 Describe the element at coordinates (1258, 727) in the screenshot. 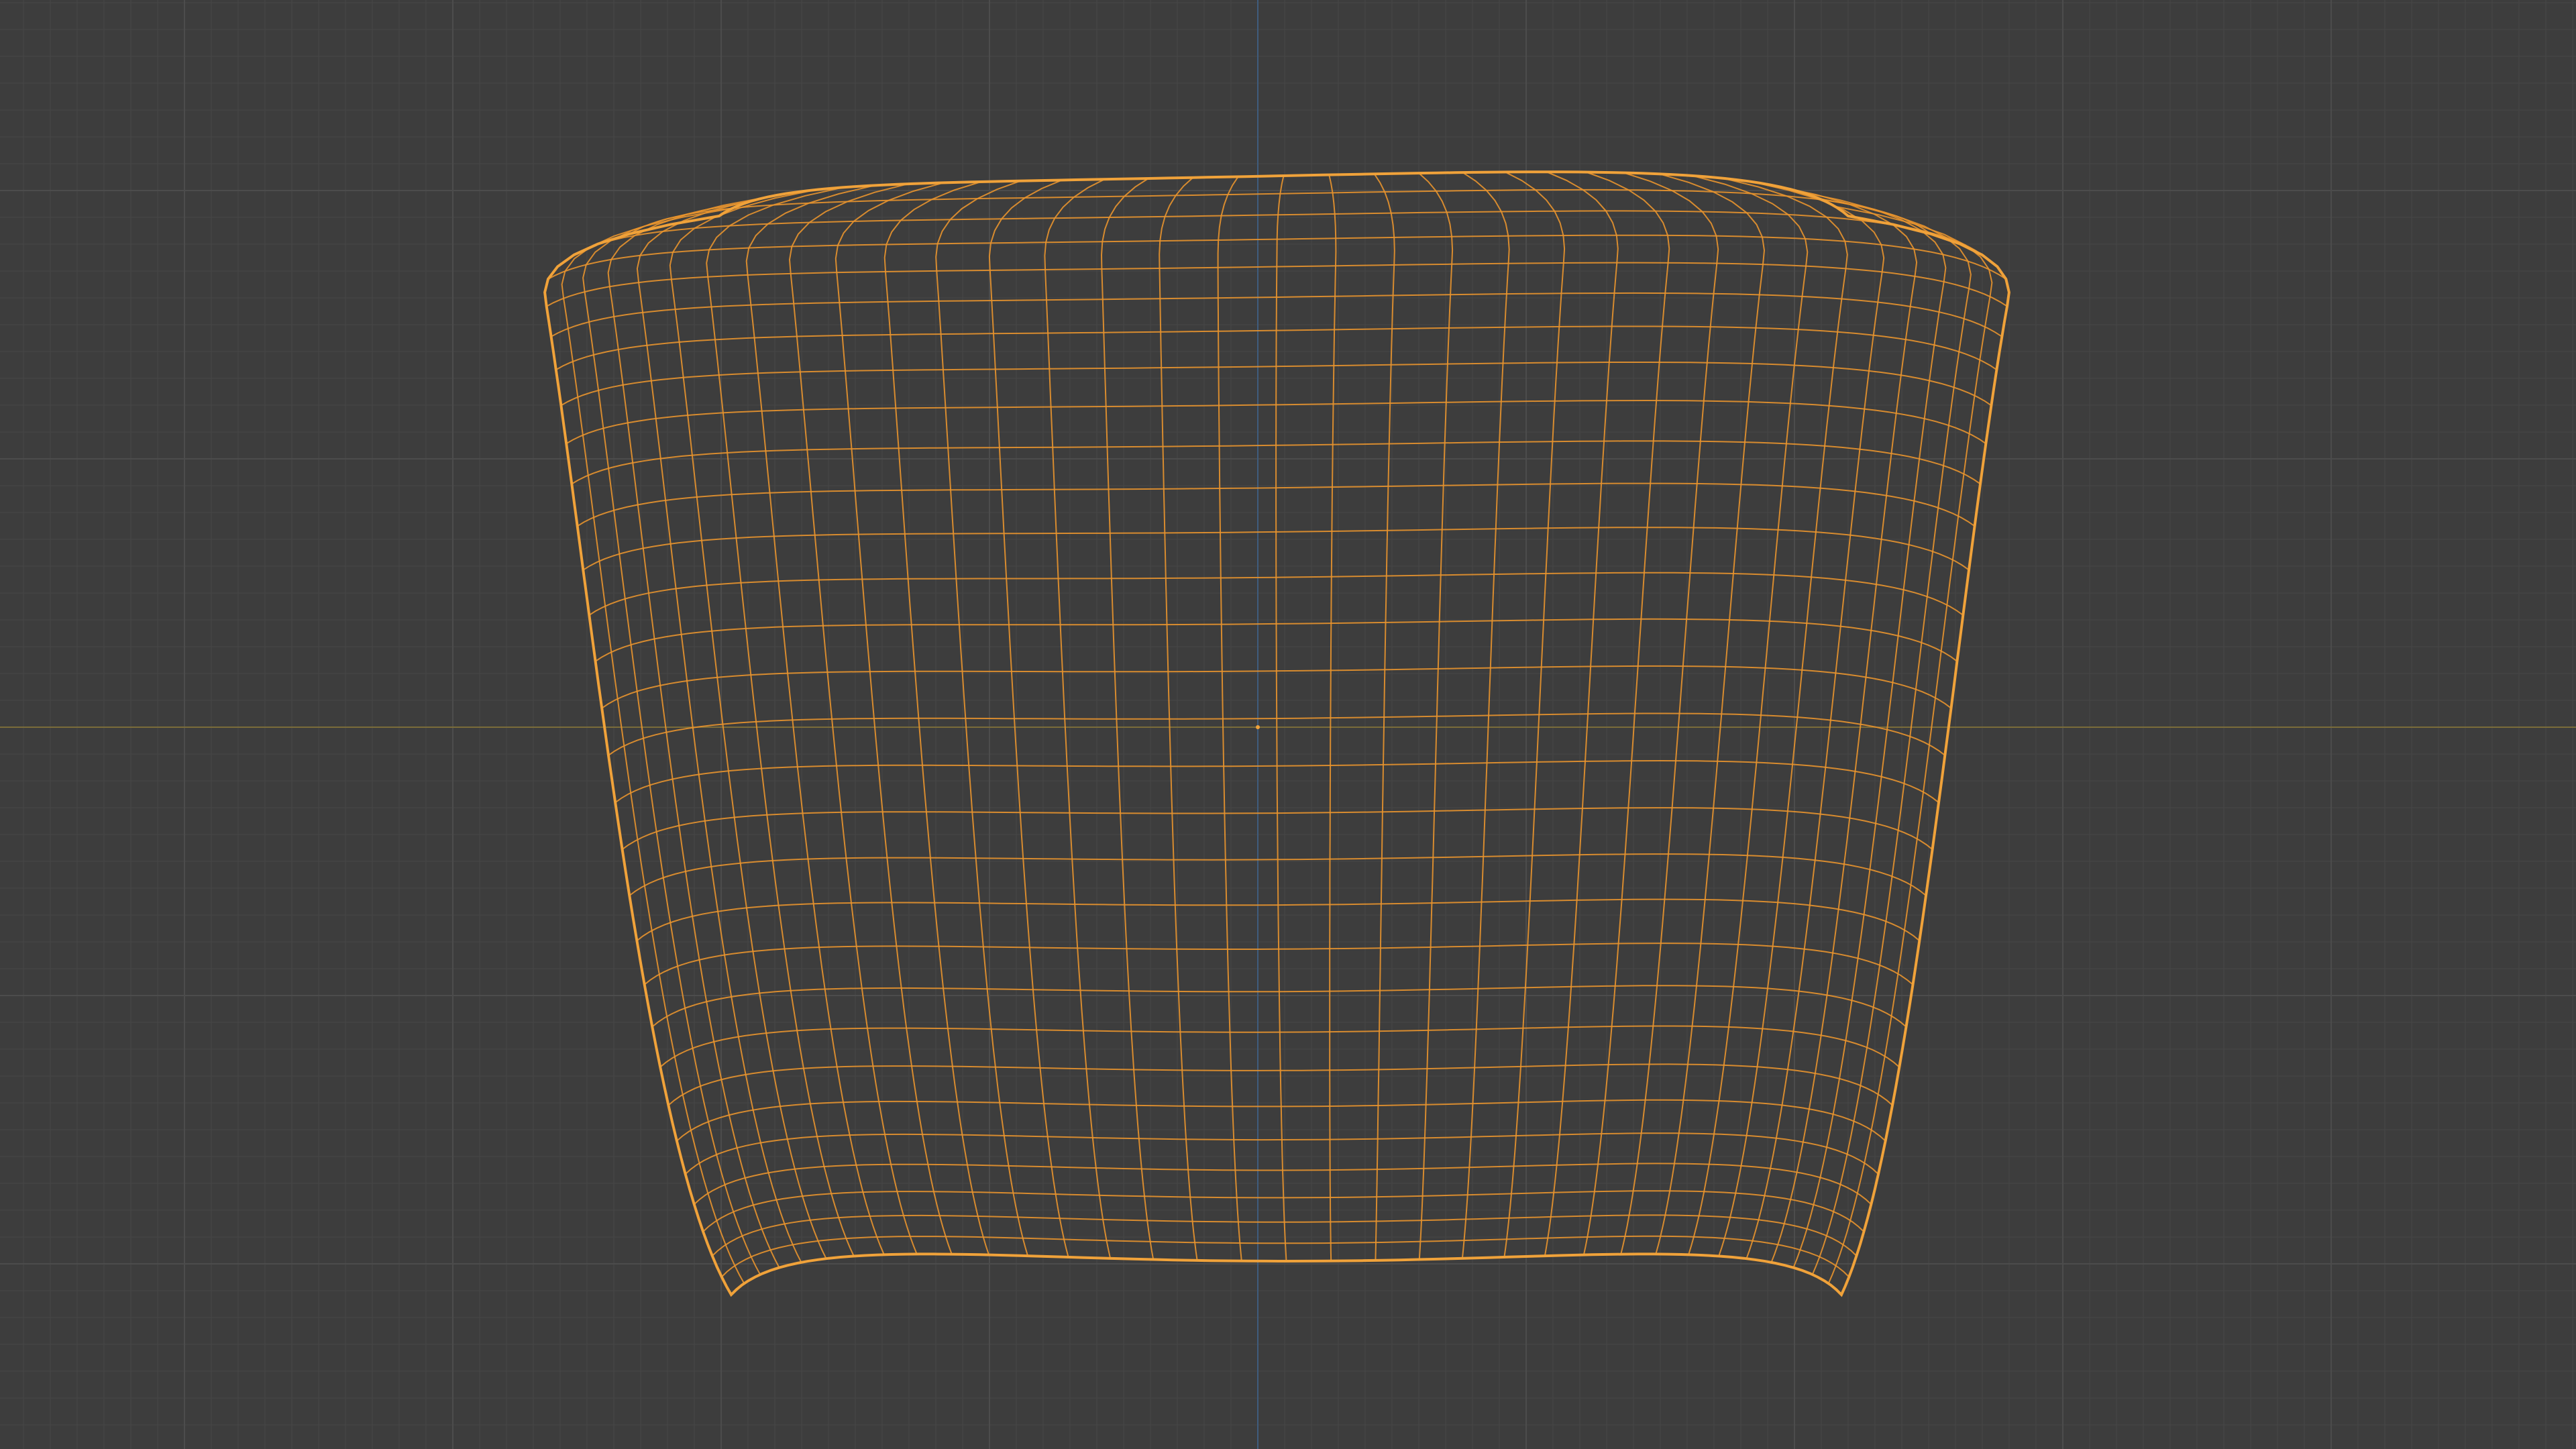

I see `object-origin-point` at that location.